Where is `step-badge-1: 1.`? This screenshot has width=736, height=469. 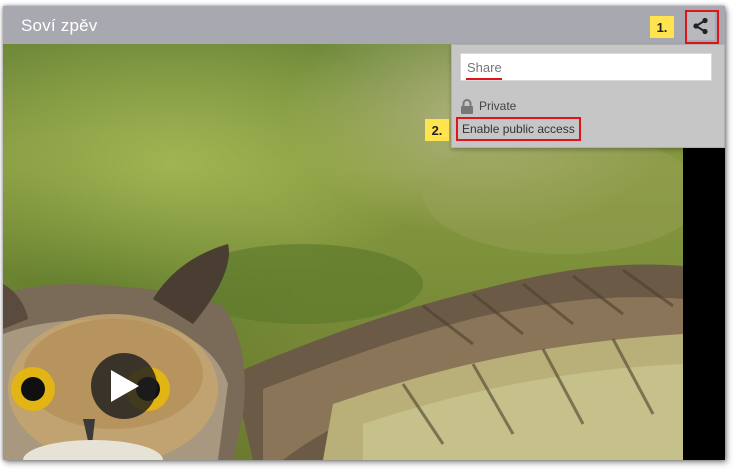 step-badge-1: 1. is located at coordinates (662, 27).